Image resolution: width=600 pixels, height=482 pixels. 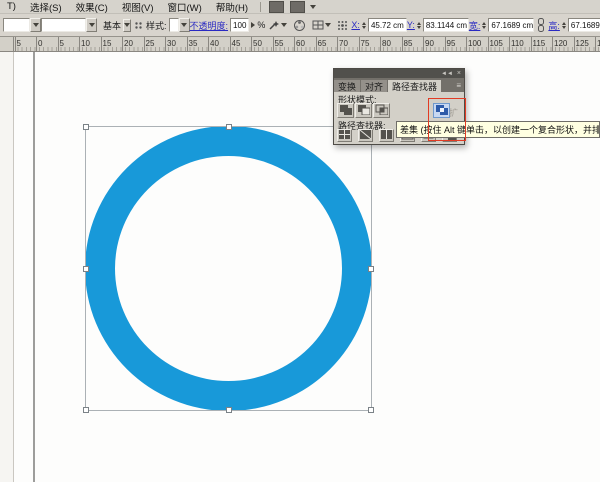 I want to click on ruler-label: 105, so click(x=496, y=43).